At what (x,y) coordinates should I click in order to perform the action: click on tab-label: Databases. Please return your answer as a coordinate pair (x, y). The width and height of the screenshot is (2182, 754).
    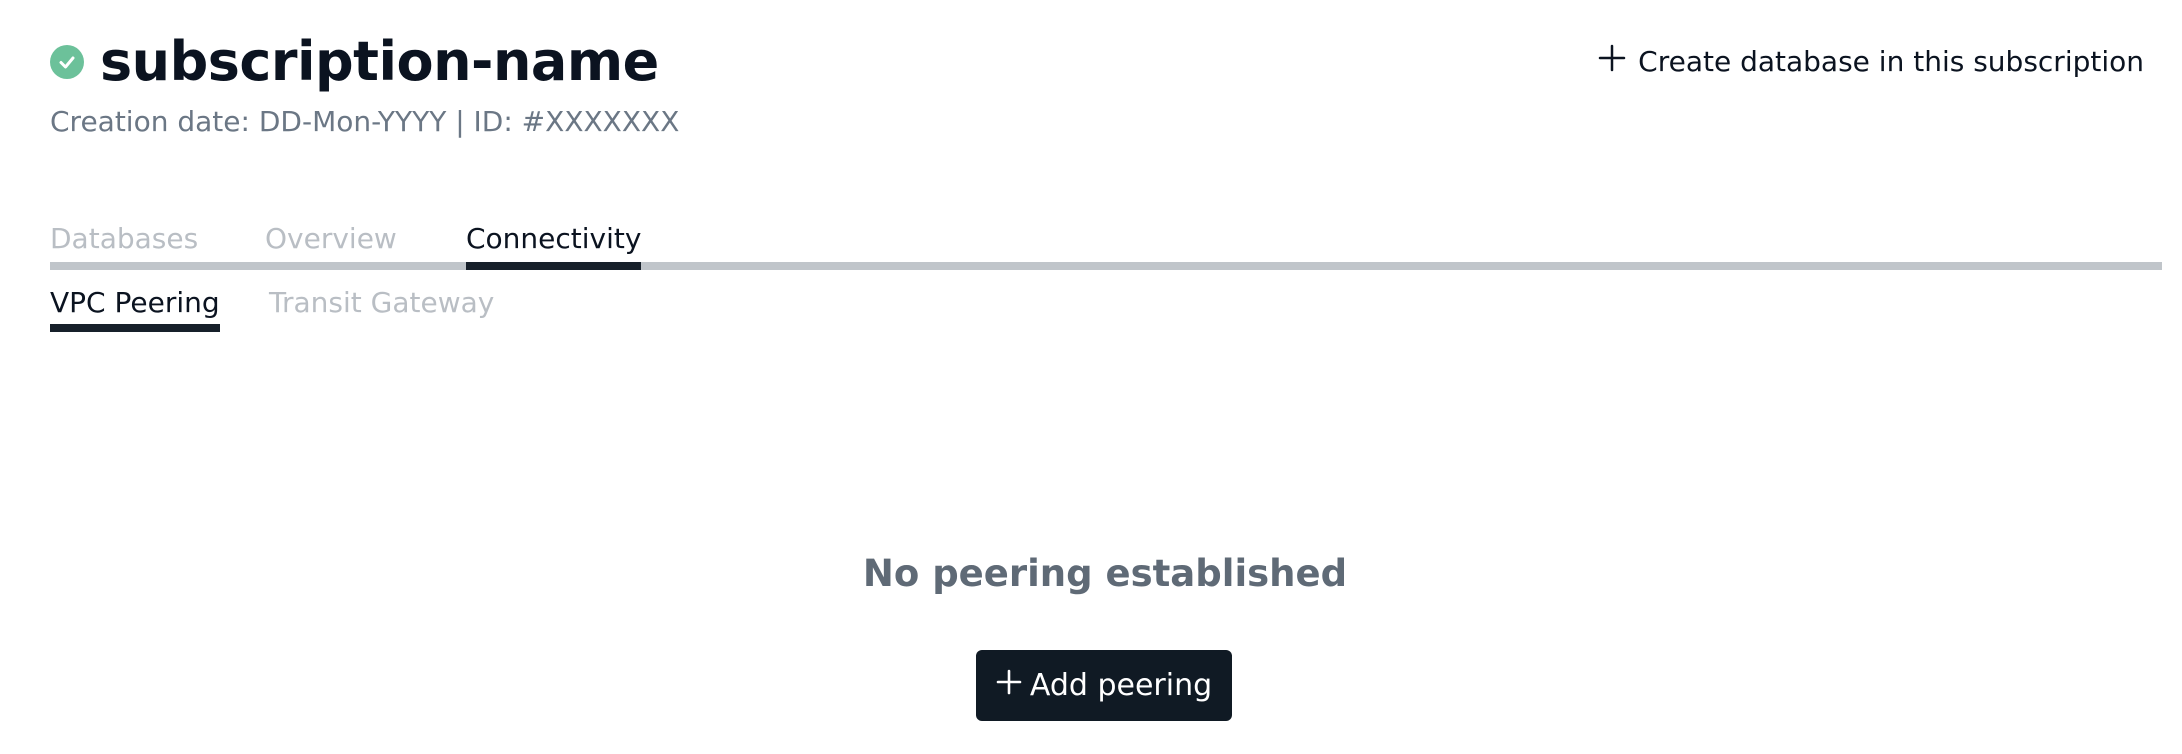
    Looking at the image, I should click on (124, 238).